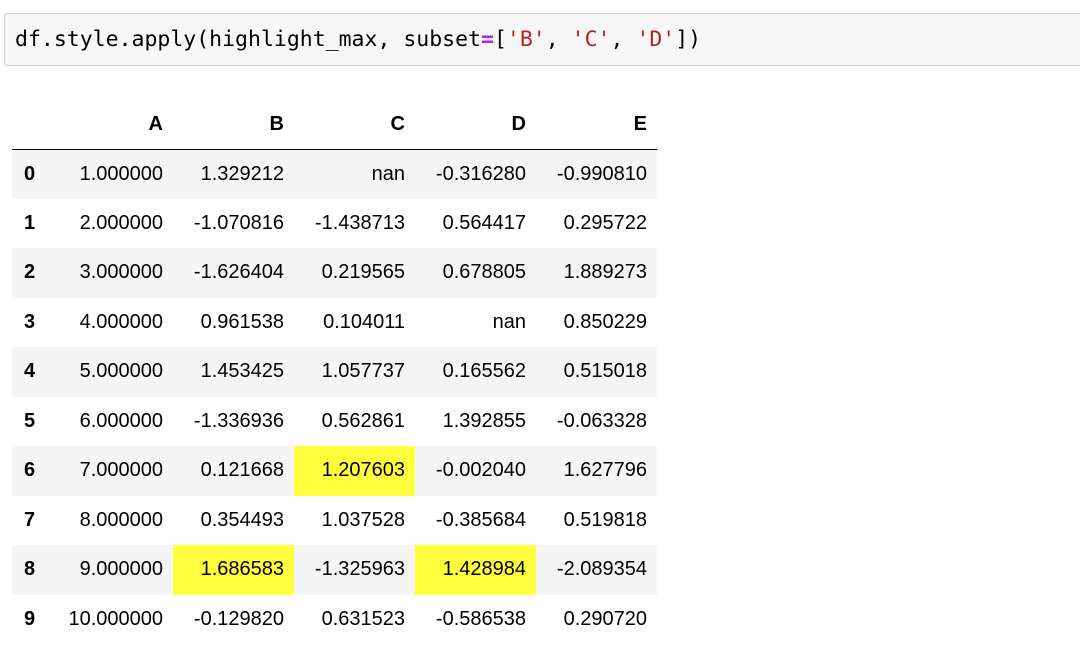 This screenshot has width=1080, height=651. I want to click on code-token: [, so click(500, 39).